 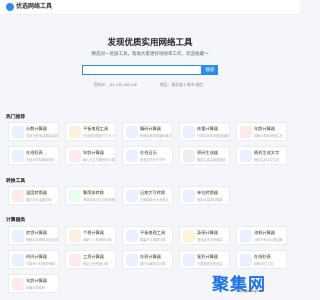 I want to click on tool-card: 年龄计算器精确计算年龄, so click(x=33, y=283).